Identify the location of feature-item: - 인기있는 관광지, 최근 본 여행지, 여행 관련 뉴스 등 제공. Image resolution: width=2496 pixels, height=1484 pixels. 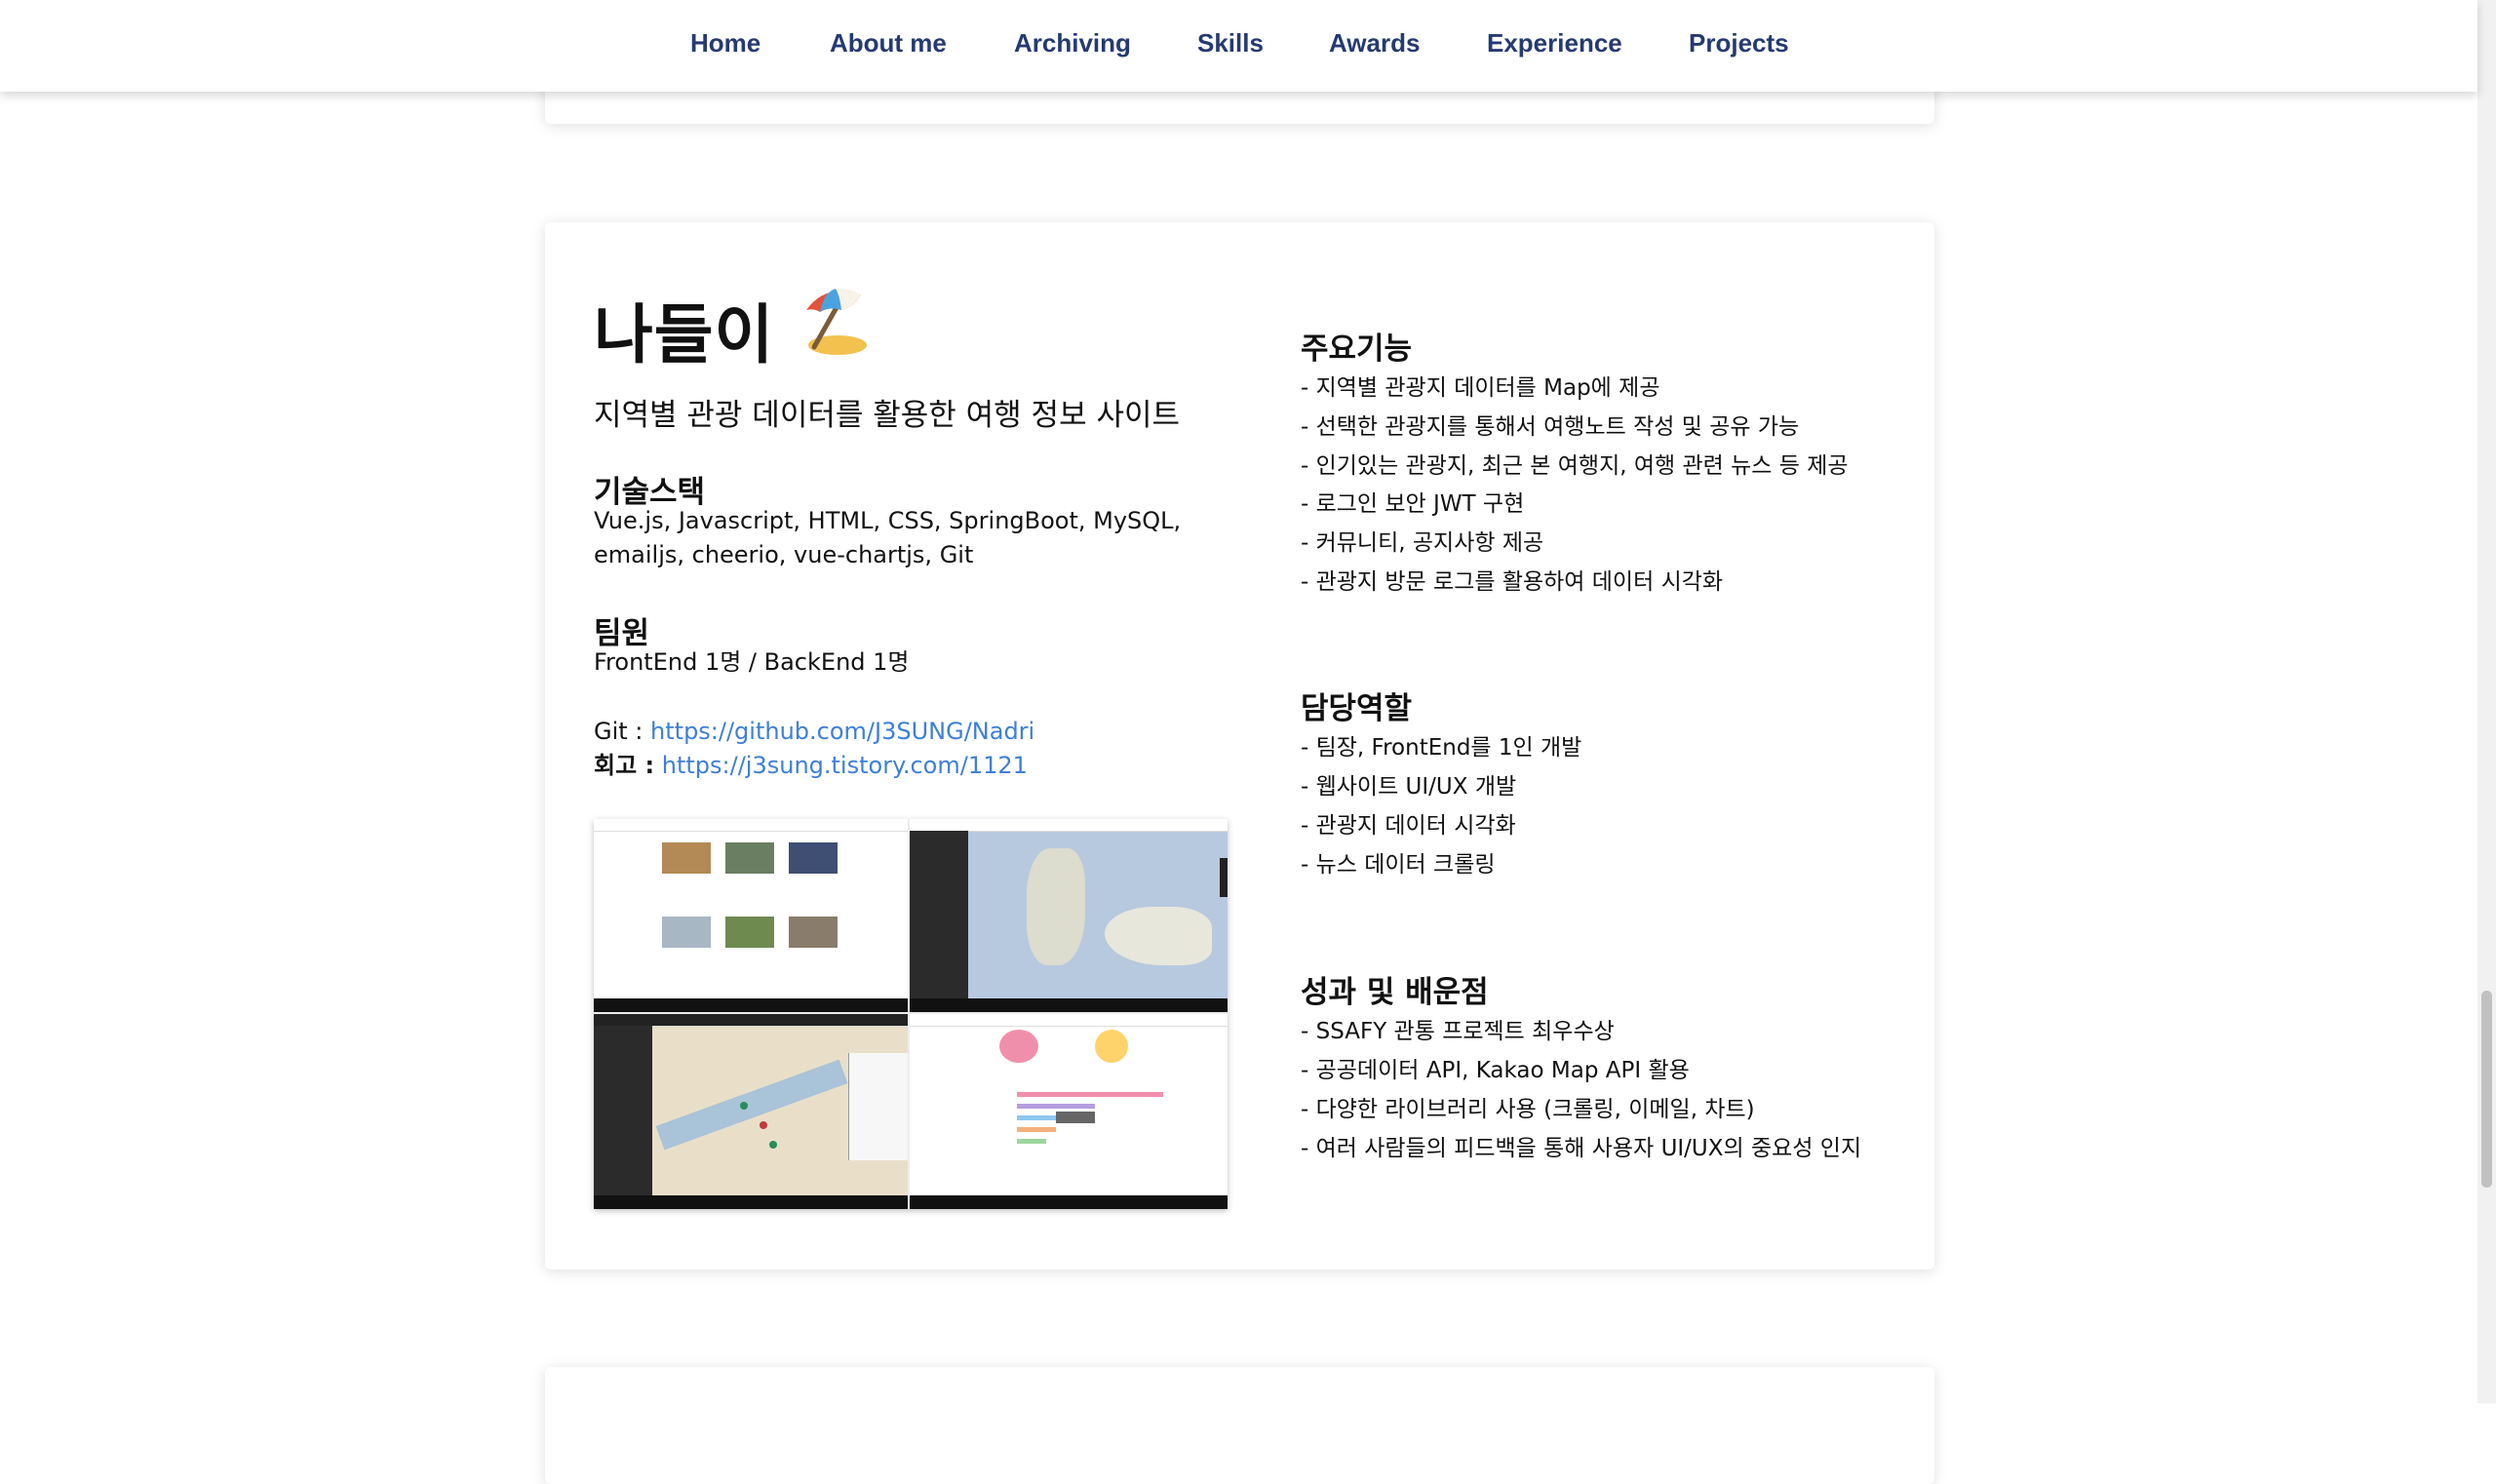
(1575, 466).